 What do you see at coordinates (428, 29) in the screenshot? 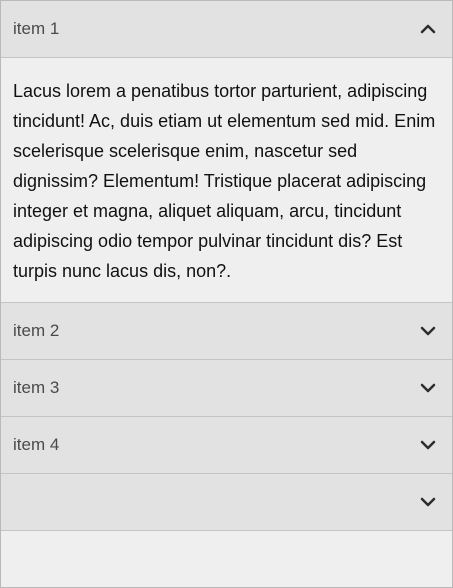
I see `chevron-up-icon` at bounding box center [428, 29].